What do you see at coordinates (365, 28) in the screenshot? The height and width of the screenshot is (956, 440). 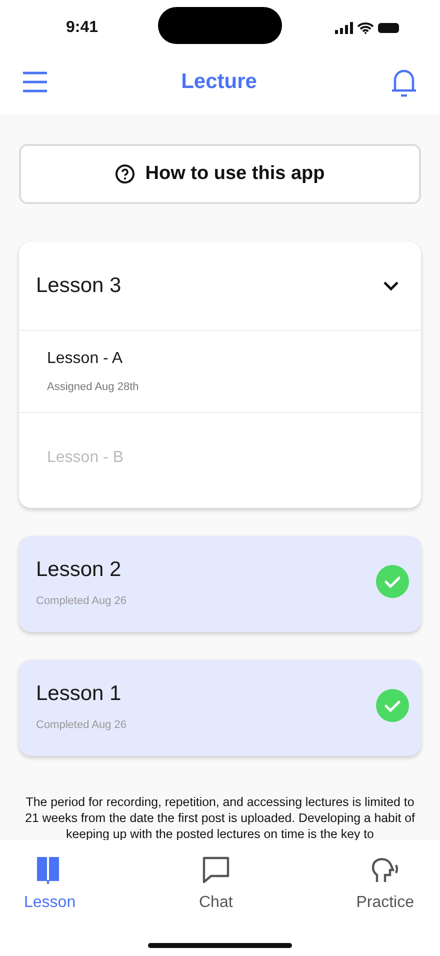 I see `wifi-icon` at bounding box center [365, 28].